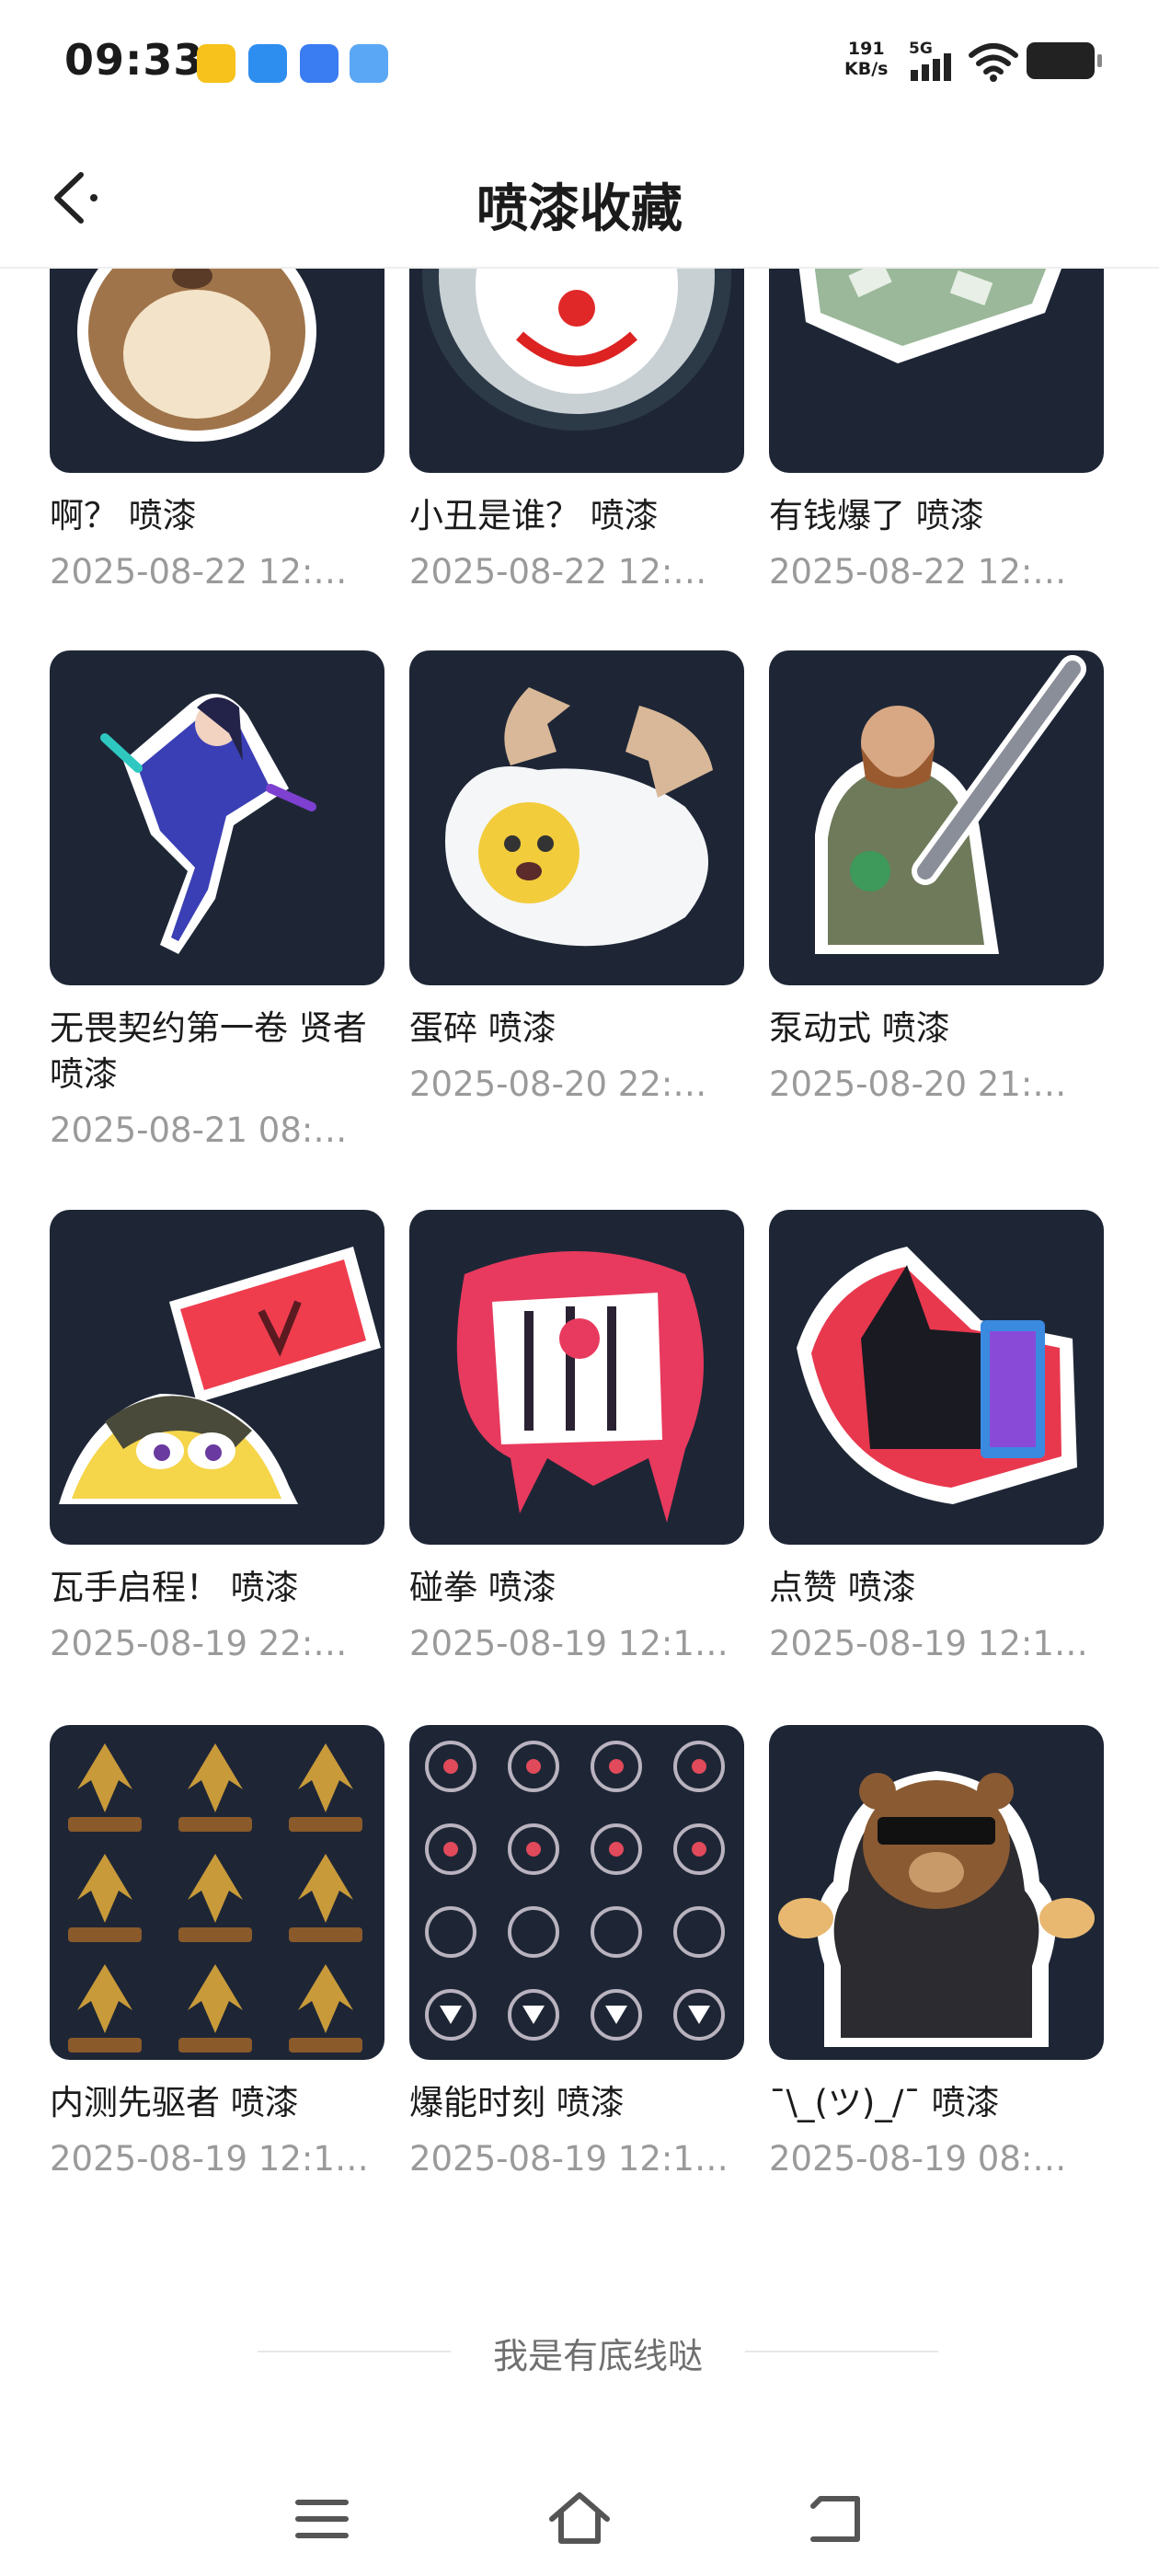 Image resolution: width=1159 pixels, height=2576 pixels. I want to click on system-nav-bar, so click(579, 2511).